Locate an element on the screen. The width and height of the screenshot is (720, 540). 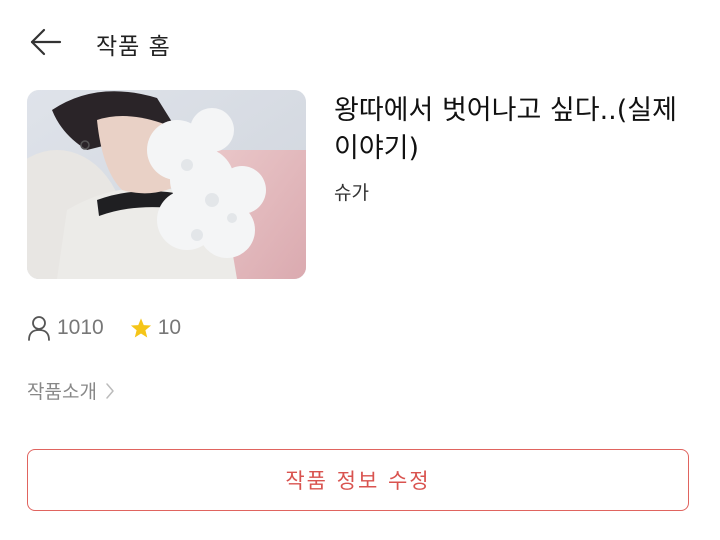
arrow-left-icon is located at coordinates (46, 42).